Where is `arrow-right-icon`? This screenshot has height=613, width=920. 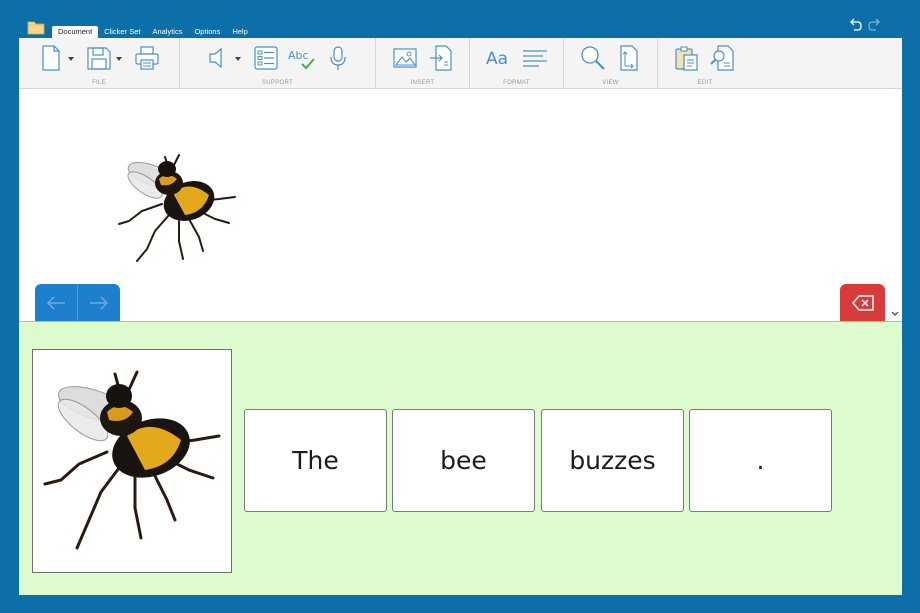
arrow-right-icon is located at coordinates (99, 302).